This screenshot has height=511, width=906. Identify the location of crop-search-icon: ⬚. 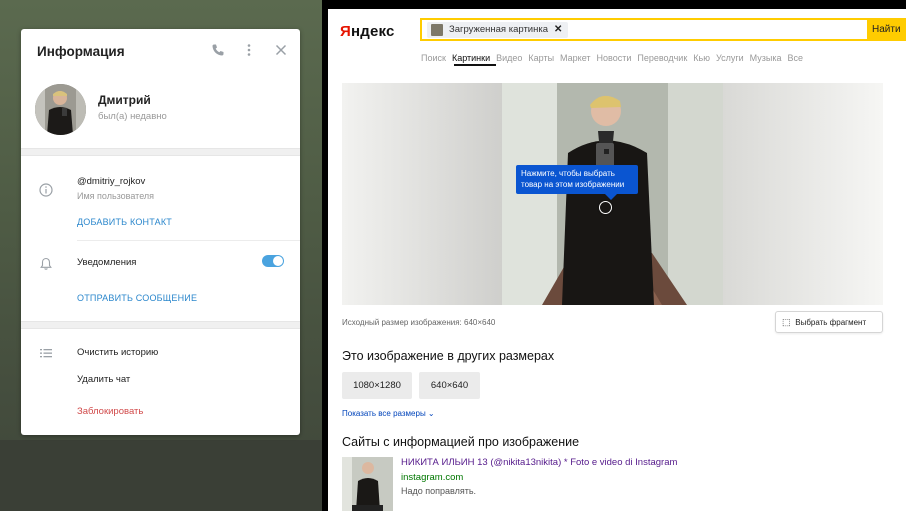
(786, 322).